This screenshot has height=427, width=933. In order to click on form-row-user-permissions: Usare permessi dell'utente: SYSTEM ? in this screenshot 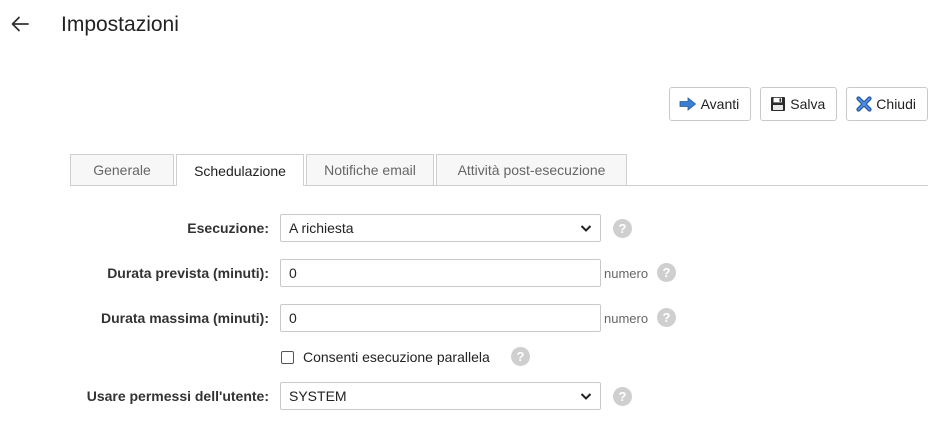, I will do `click(466, 396)`.